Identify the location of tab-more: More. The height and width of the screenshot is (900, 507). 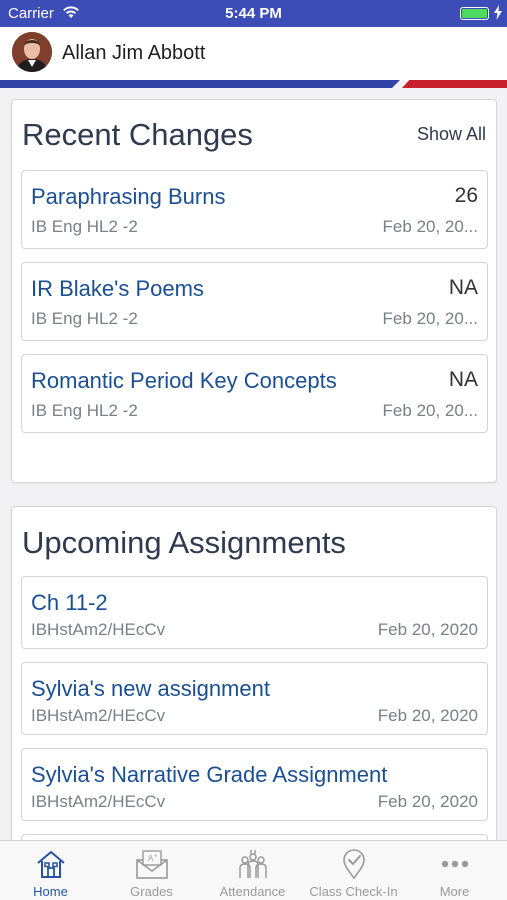
(454, 870).